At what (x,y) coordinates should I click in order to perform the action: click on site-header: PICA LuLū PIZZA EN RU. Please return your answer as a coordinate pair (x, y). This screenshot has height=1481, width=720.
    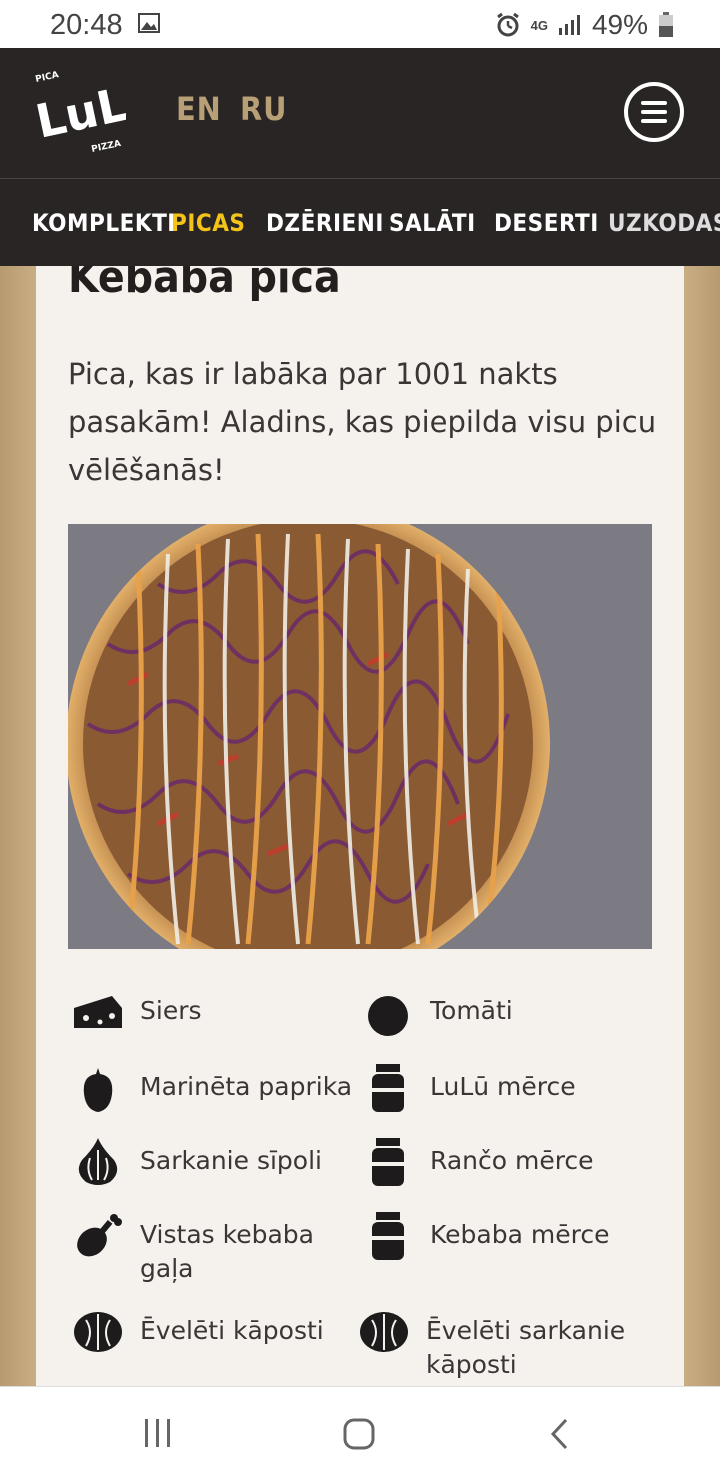
    Looking at the image, I should click on (360, 113).